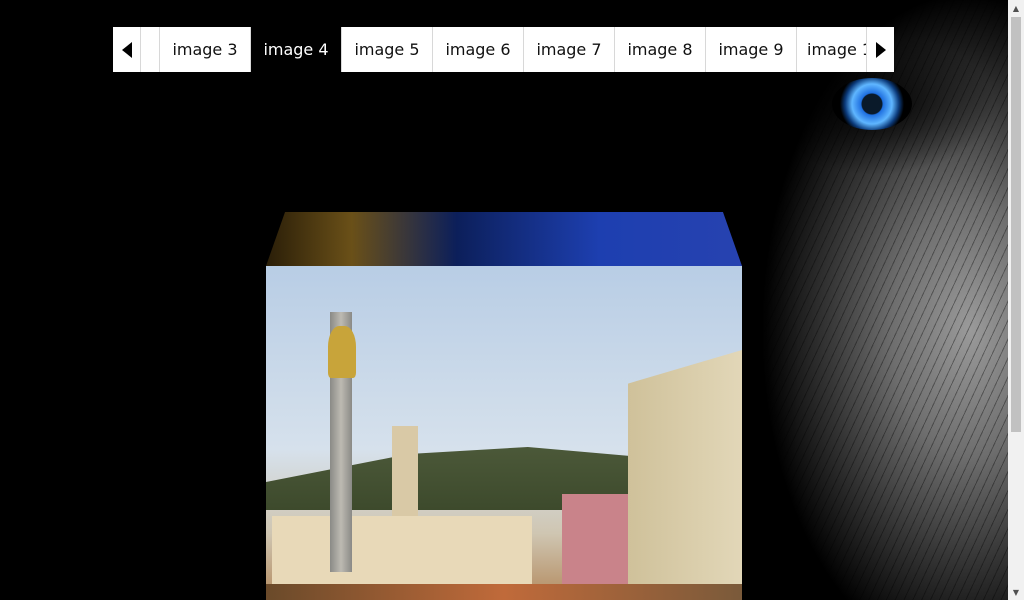 This screenshot has height=600, width=1024. Describe the element at coordinates (387, 49) in the screenshot. I see `tab-image-5: image 5` at that location.